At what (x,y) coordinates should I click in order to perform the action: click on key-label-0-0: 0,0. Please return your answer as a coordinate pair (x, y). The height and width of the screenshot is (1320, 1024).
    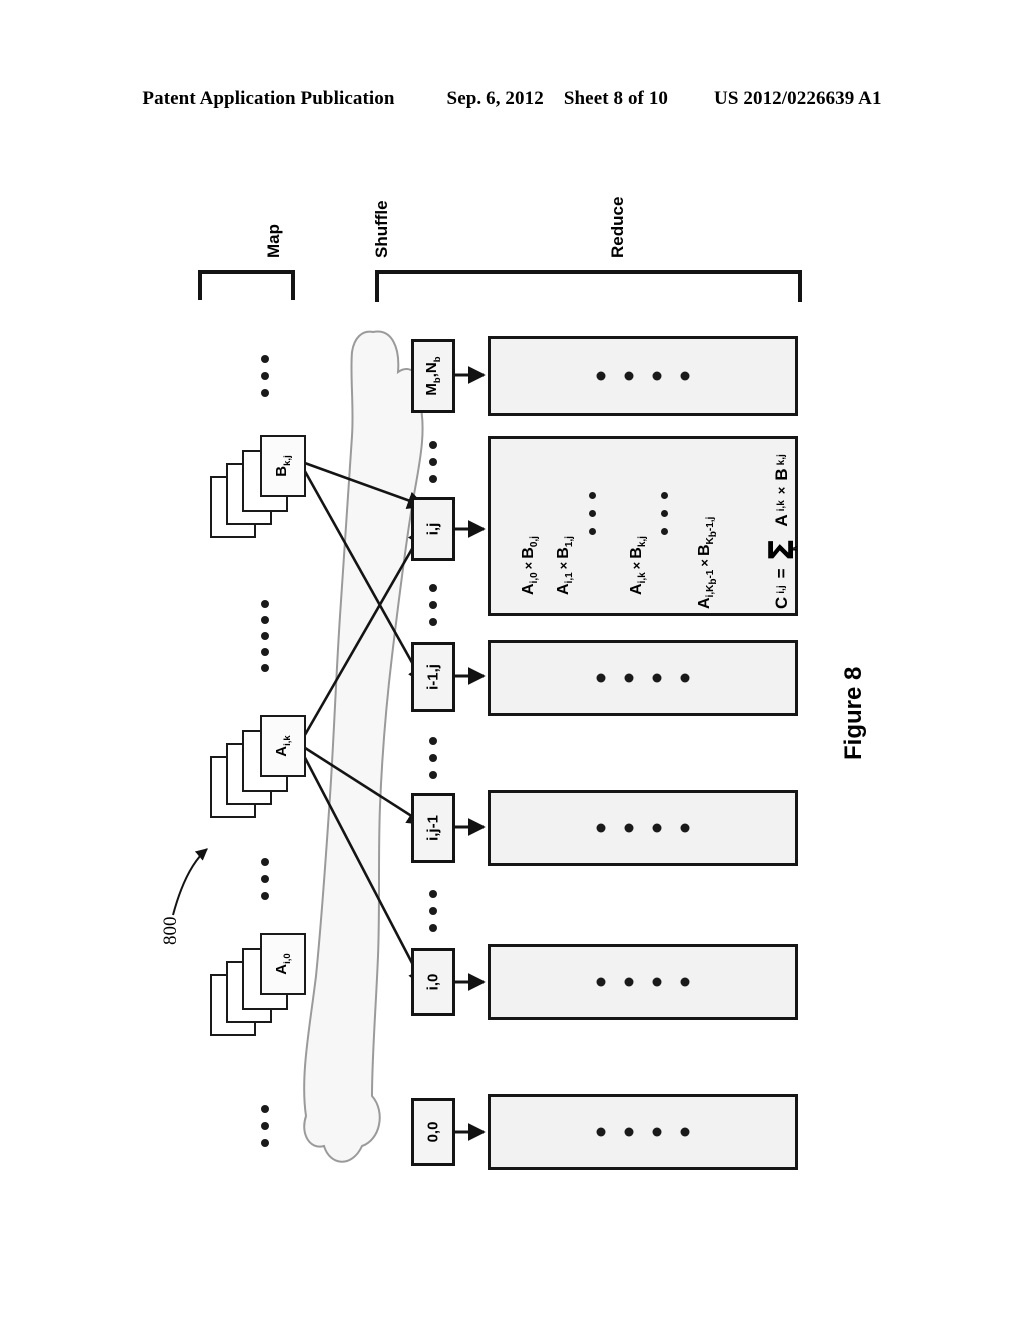
    Looking at the image, I should click on (433, 1132).